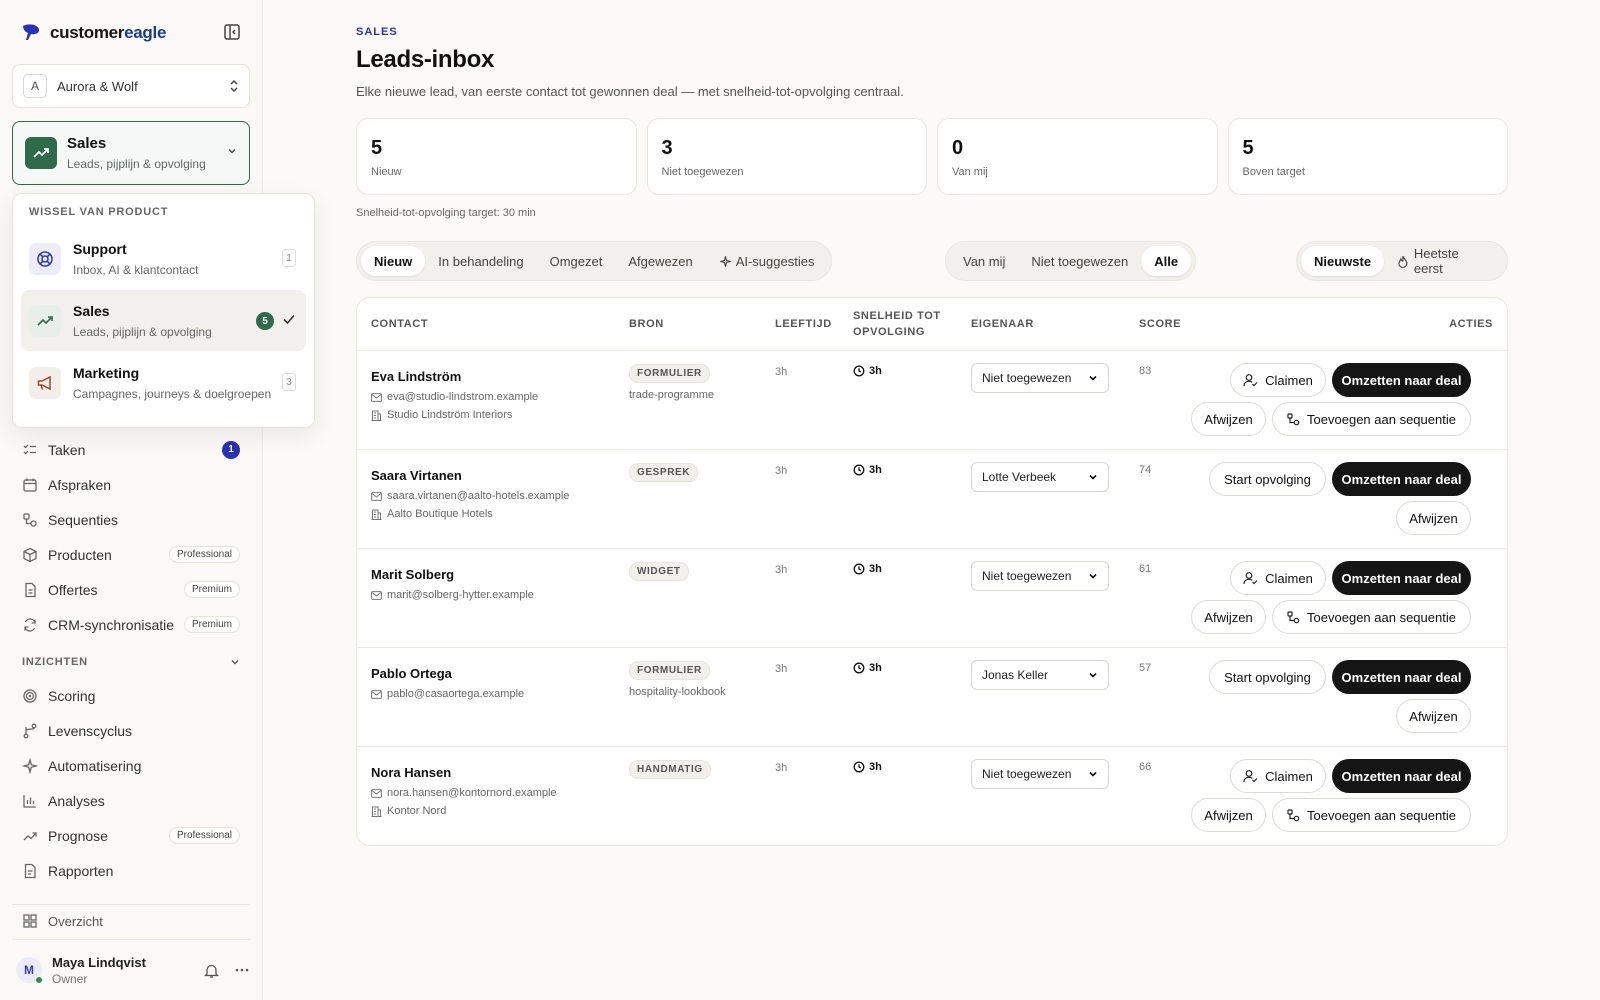 This screenshot has width=1600, height=1000. What do you see at coordinates (646, 324) in the screenshot?
I see `header-source: BRON` at bounding box center [646, 324].